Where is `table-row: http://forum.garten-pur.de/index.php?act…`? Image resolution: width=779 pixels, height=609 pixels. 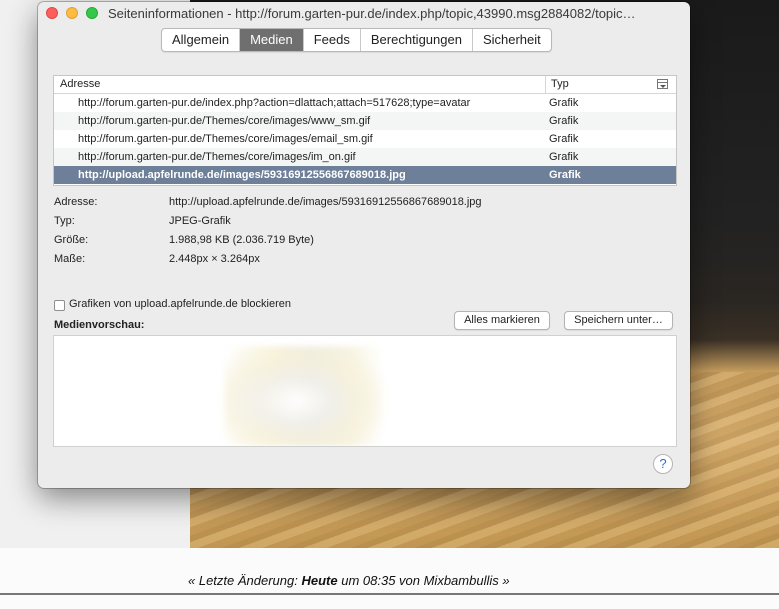 table-row: http://forum.garten-pur.de/index.php?act… is located at coordinates (365, 103).